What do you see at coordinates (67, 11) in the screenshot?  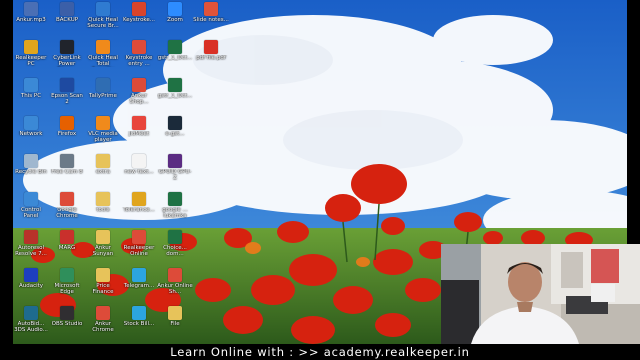 I see `desktop-icon: BACKUP` at bounding box center [67, 11].